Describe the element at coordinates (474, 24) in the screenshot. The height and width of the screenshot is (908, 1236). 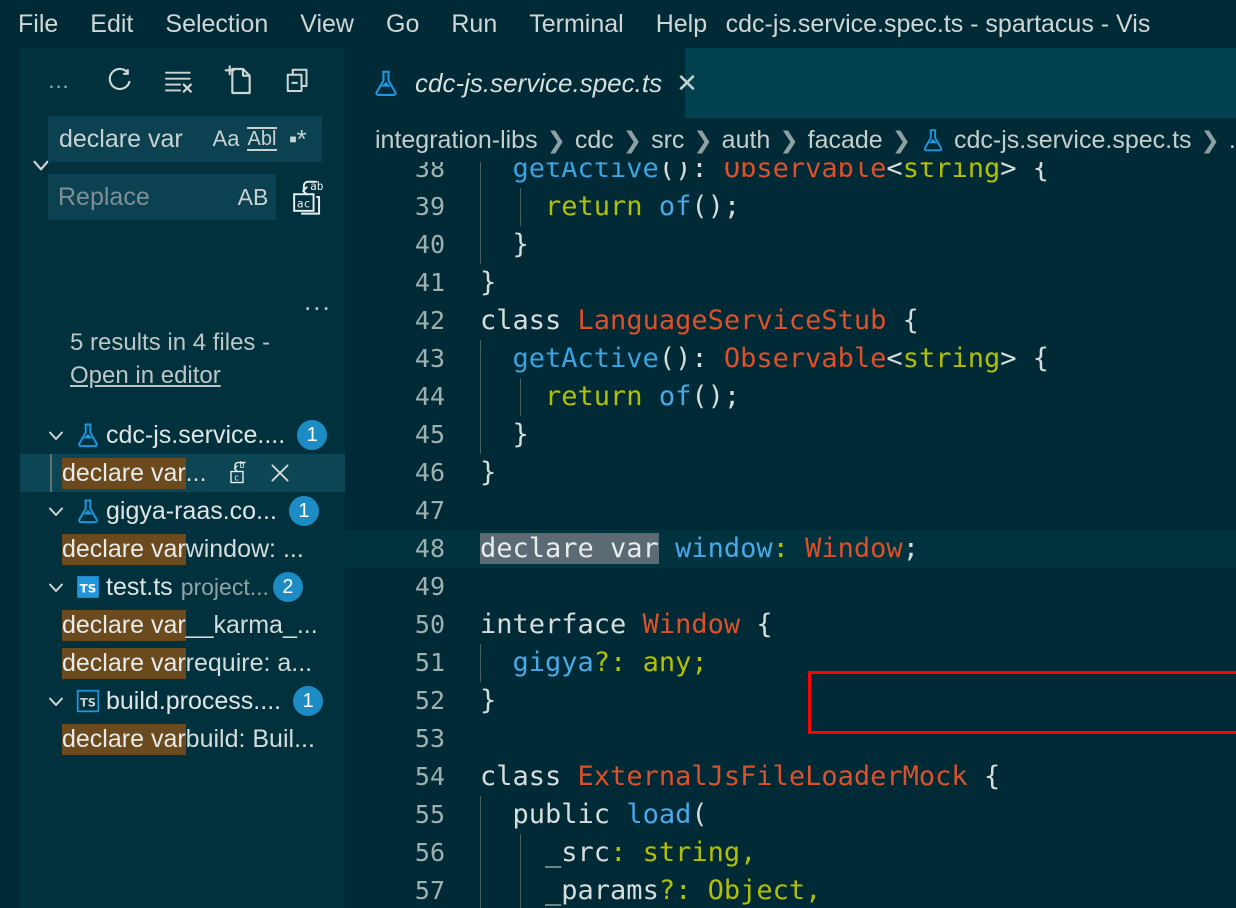
I see `menu-run: Run` at that location.